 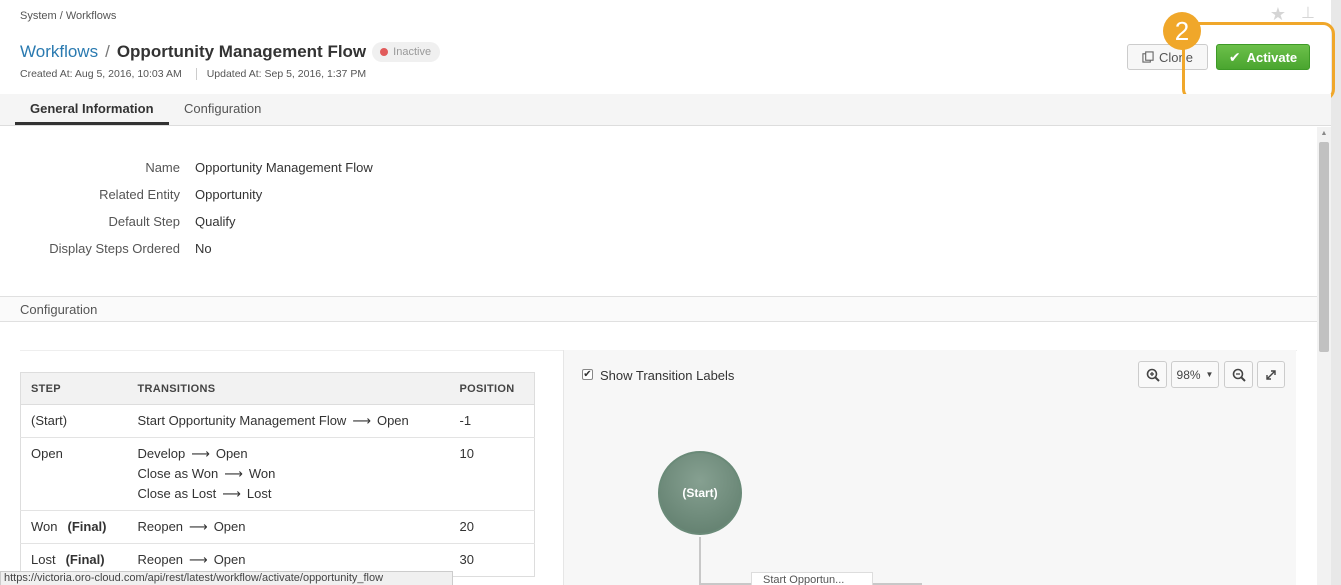 I want to click on field-label-name: Name, so click(x=162, y=167).